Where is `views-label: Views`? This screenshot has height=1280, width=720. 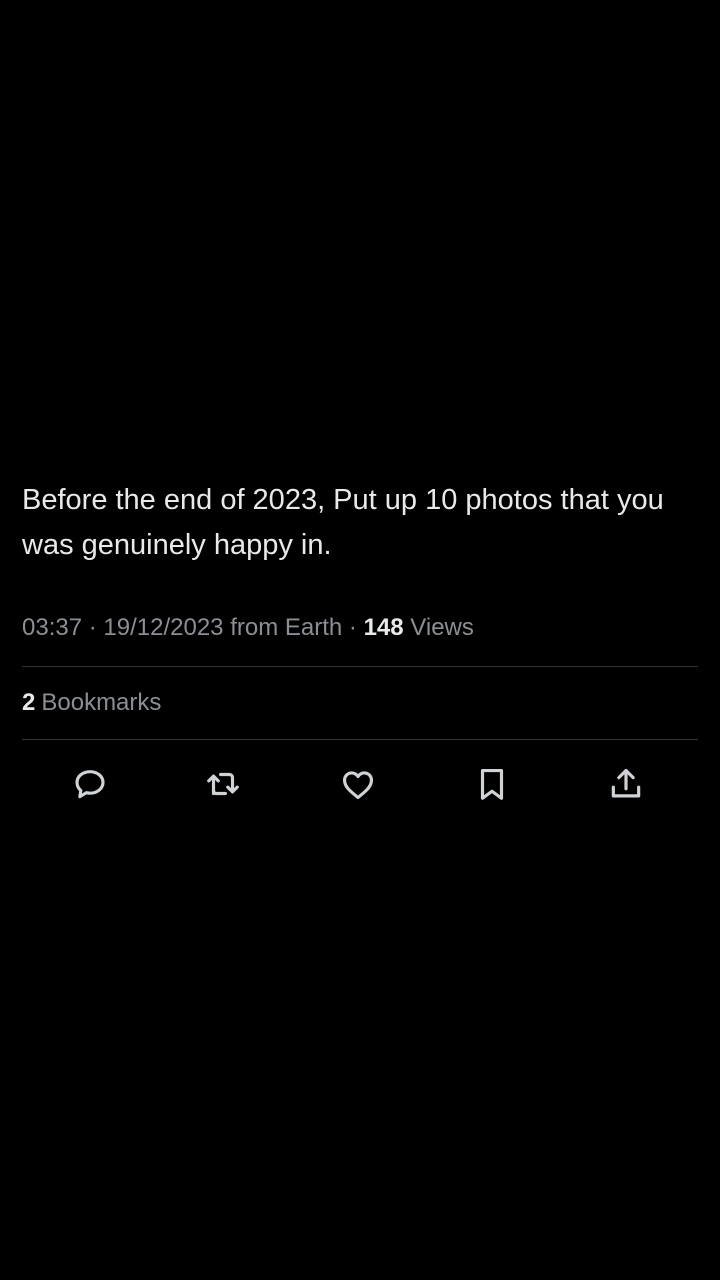 views-label: Views is located at coordinates (442, 627).